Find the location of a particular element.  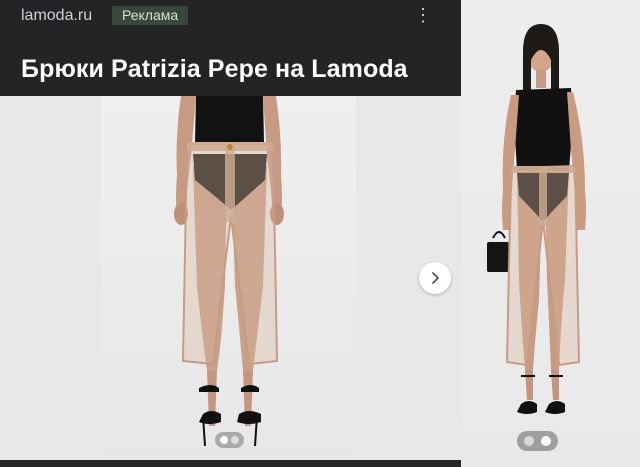

ad-bottom-bar is located at coordinates (230, 463).